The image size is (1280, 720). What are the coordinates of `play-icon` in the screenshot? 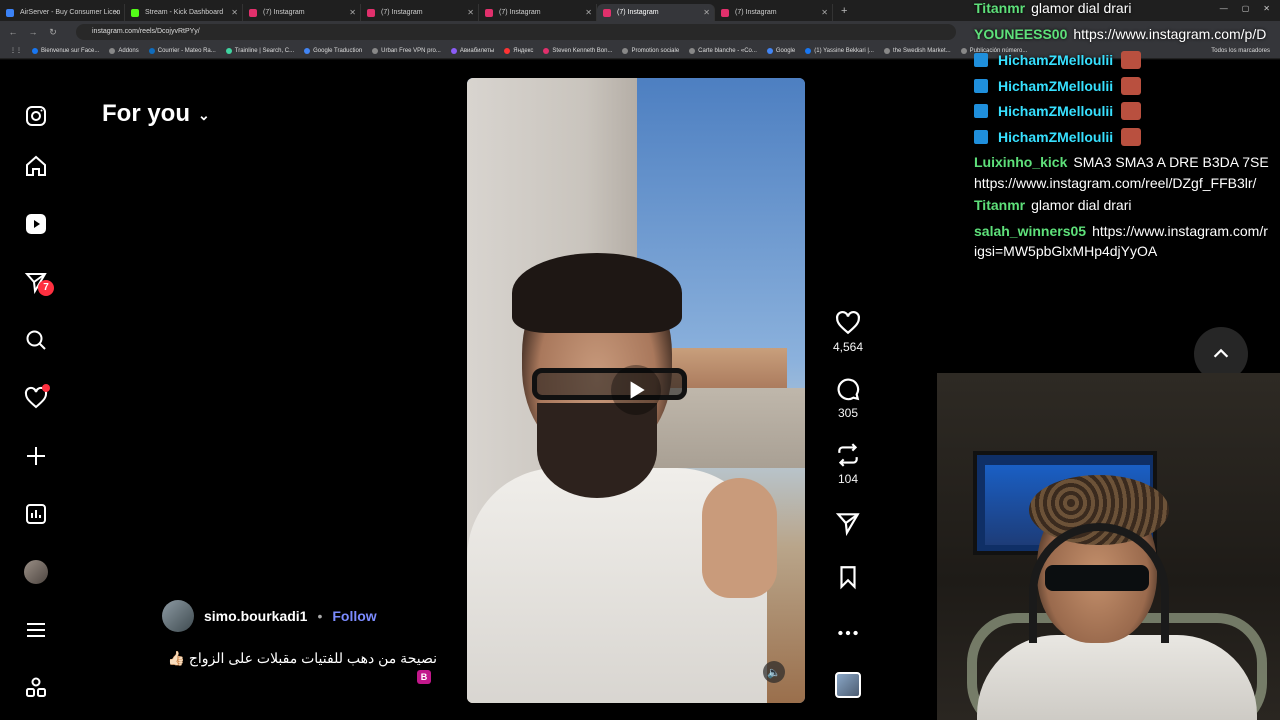 It's located at (637, 390).